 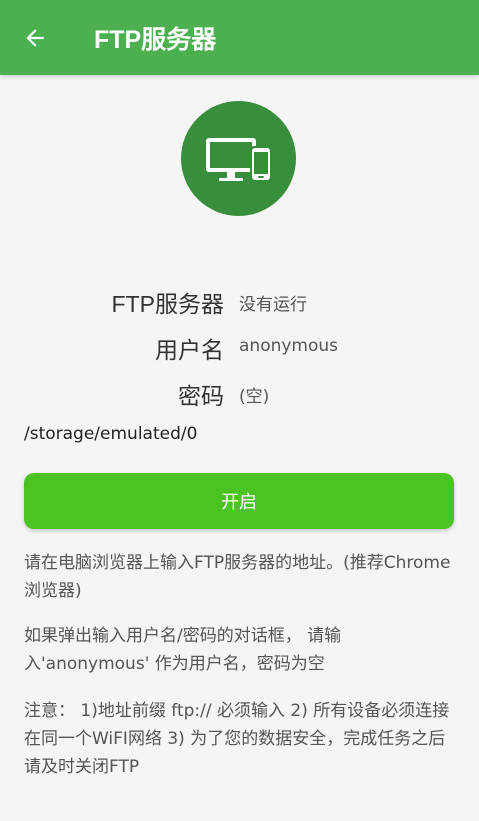 What do you see at coordinates (111, 434) in the screenshot?
I see `storage-path: /storage/emulated/0` at bounding box center [111, 434].